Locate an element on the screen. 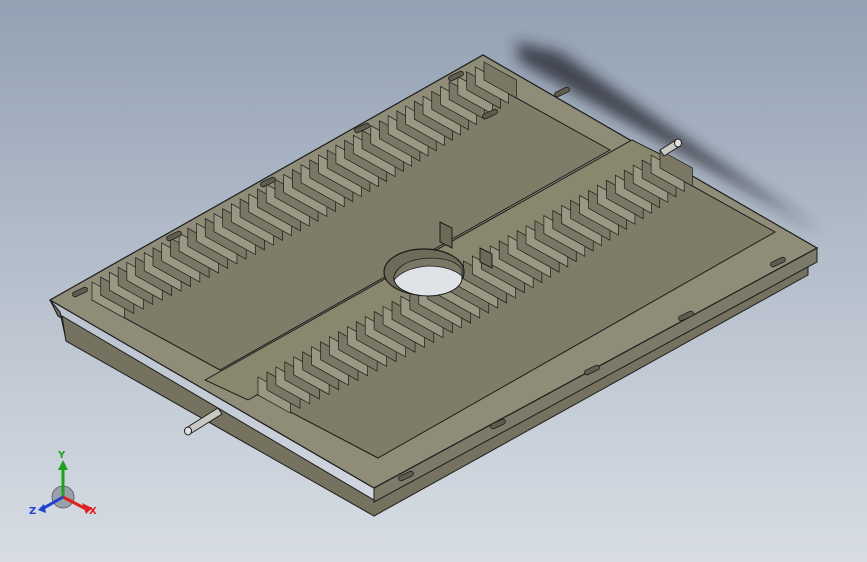 Image resolution: width=867 pixels, height=562 pixels. mounting-slot is located at coordinates (562, 92).